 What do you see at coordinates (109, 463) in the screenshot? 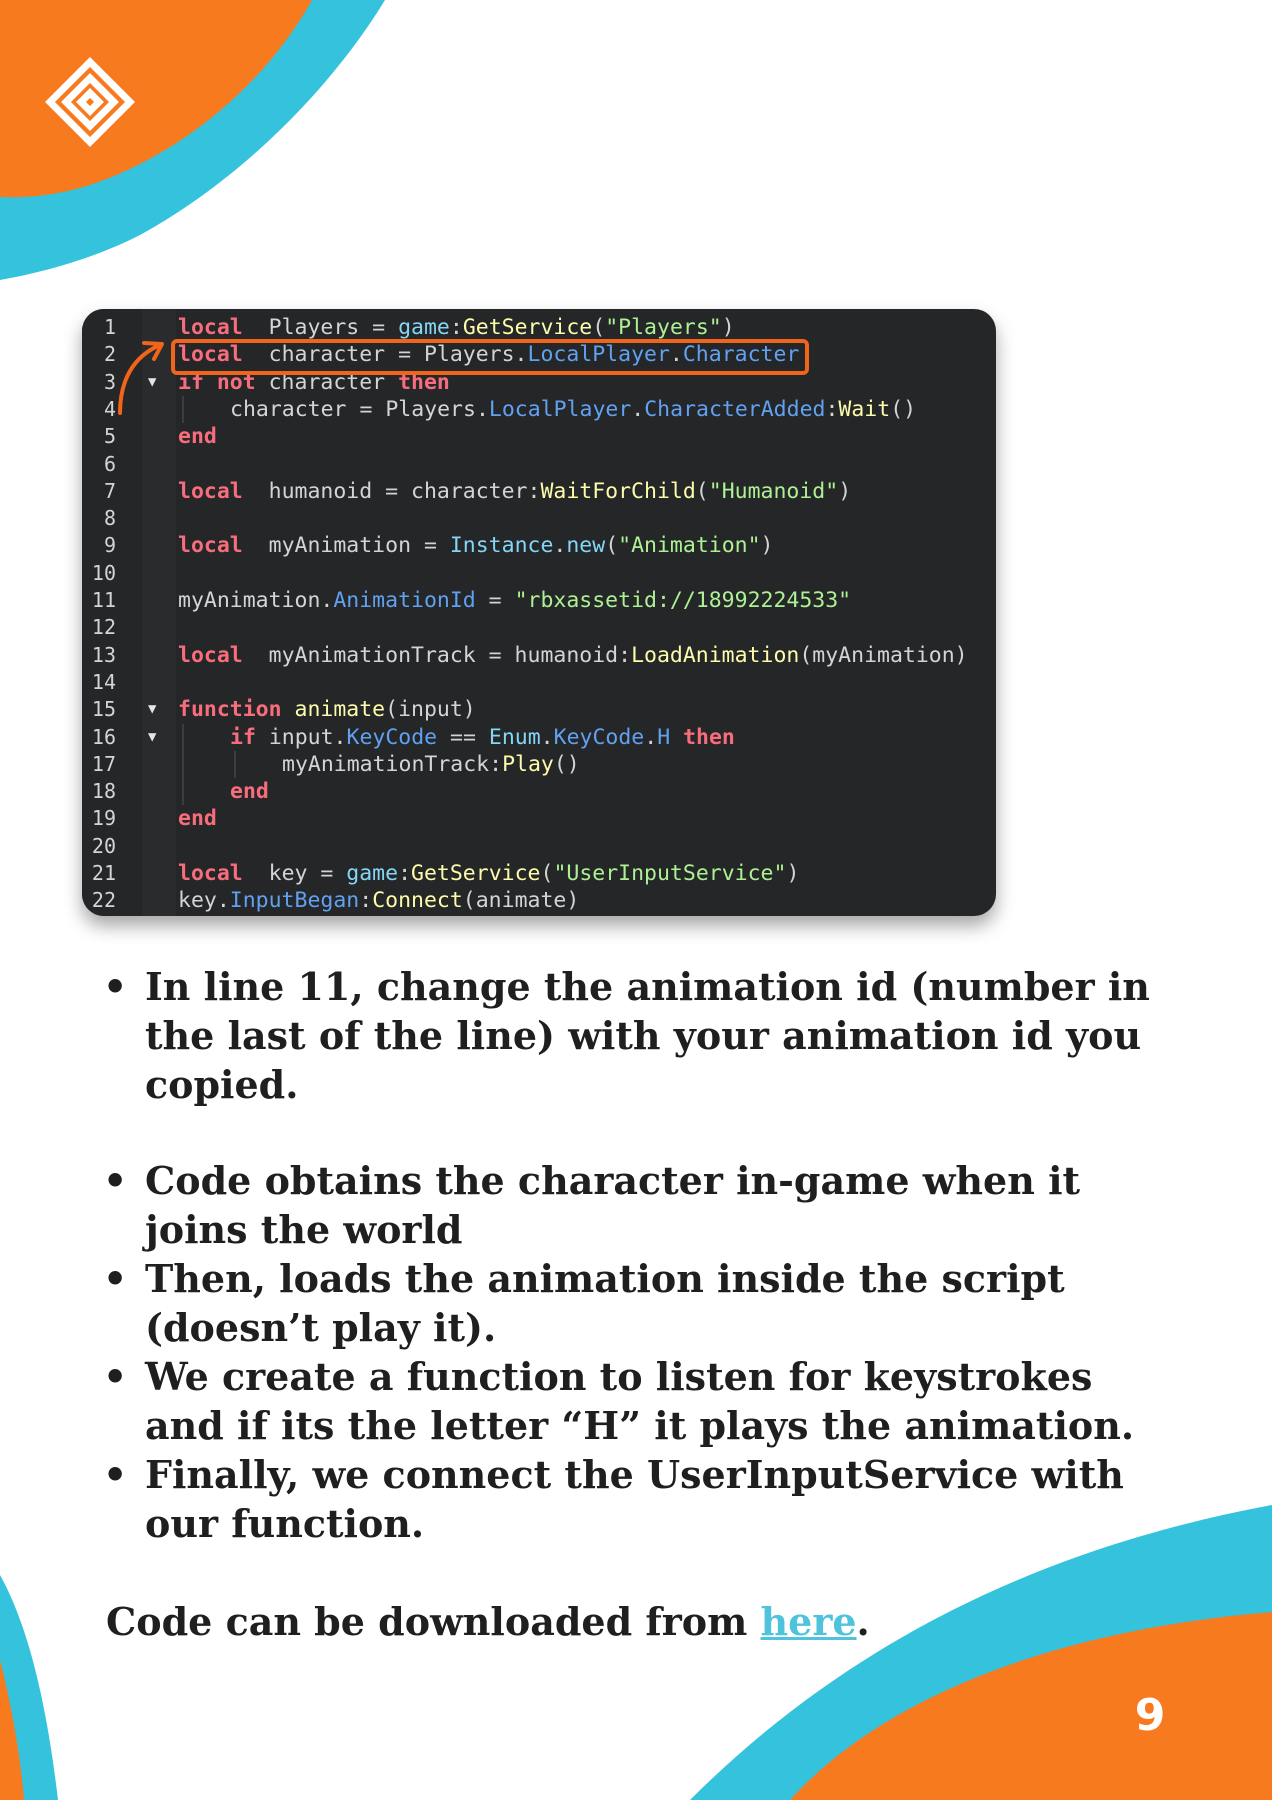
I see `line-number: 6` at bounding box center [109, 463].